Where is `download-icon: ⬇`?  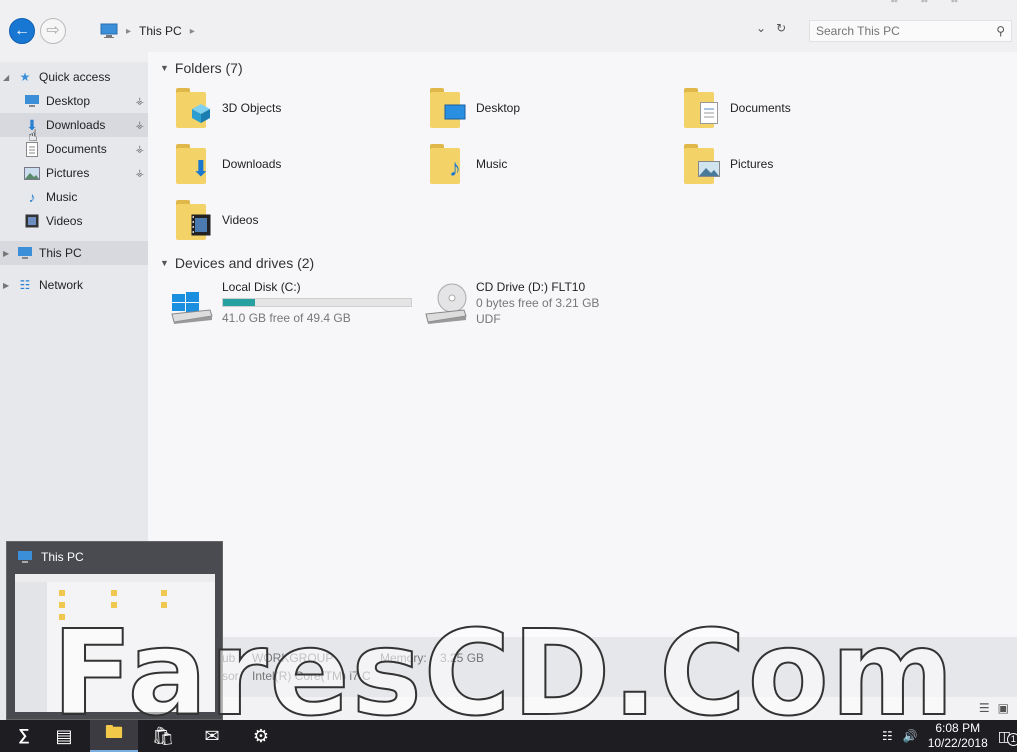
download-icon: ⬇ is located at coordinates (201, 168).